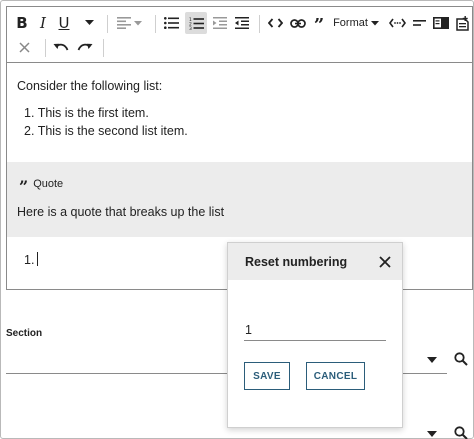  I want to click on panel-icon, so click(441, 23).